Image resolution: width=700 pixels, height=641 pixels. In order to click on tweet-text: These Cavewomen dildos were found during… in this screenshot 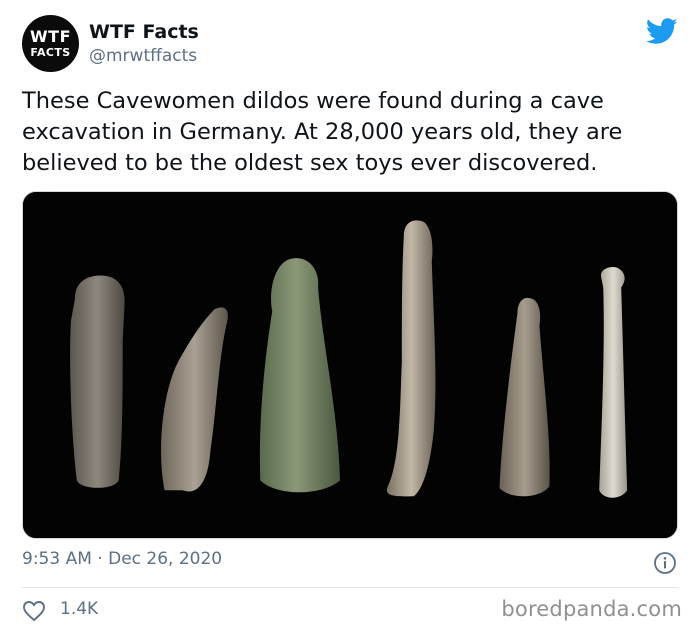, I will do `click(322, 132)`.